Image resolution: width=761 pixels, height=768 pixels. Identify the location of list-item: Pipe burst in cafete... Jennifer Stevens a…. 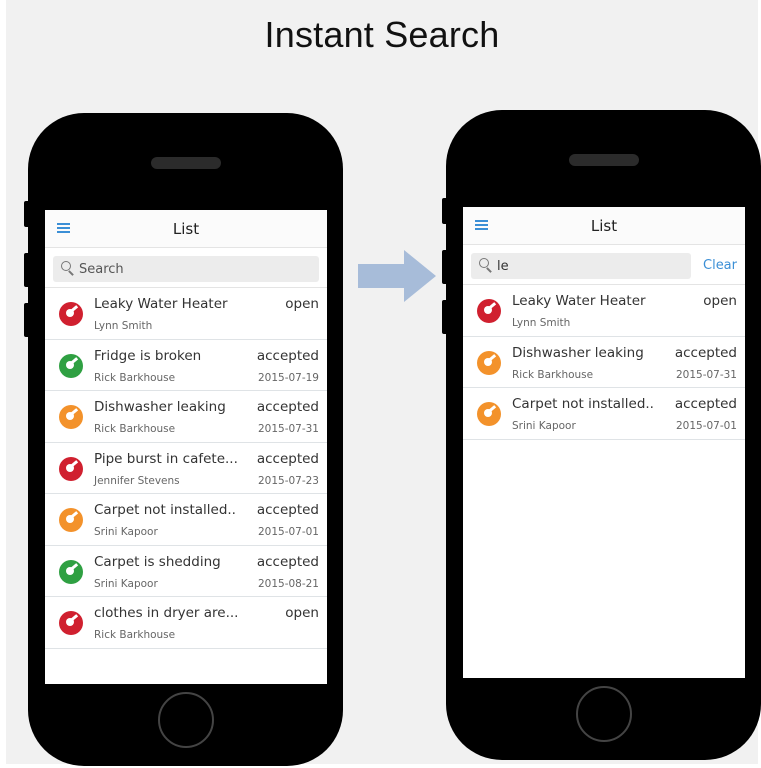
(186, 468).